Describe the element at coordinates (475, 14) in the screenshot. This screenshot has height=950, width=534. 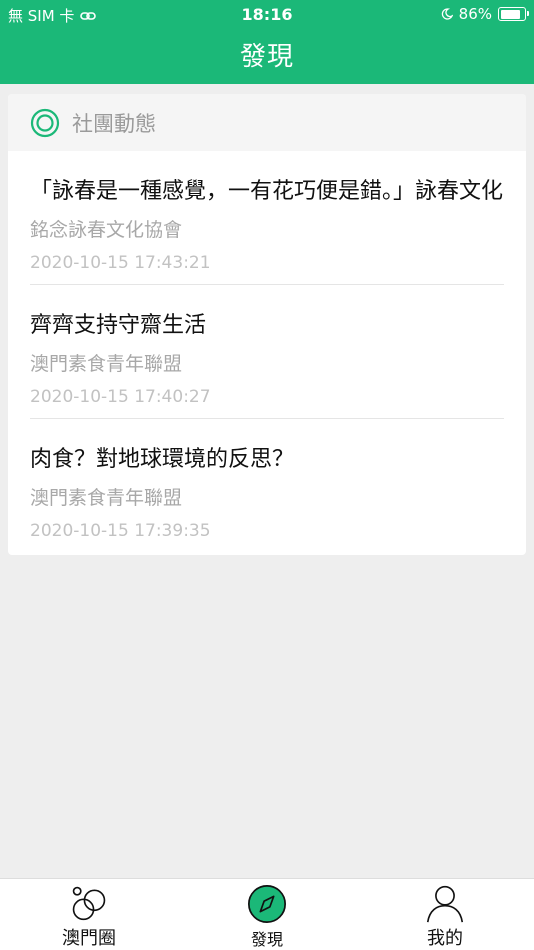
I see `battery-percent: 86%` at that location.